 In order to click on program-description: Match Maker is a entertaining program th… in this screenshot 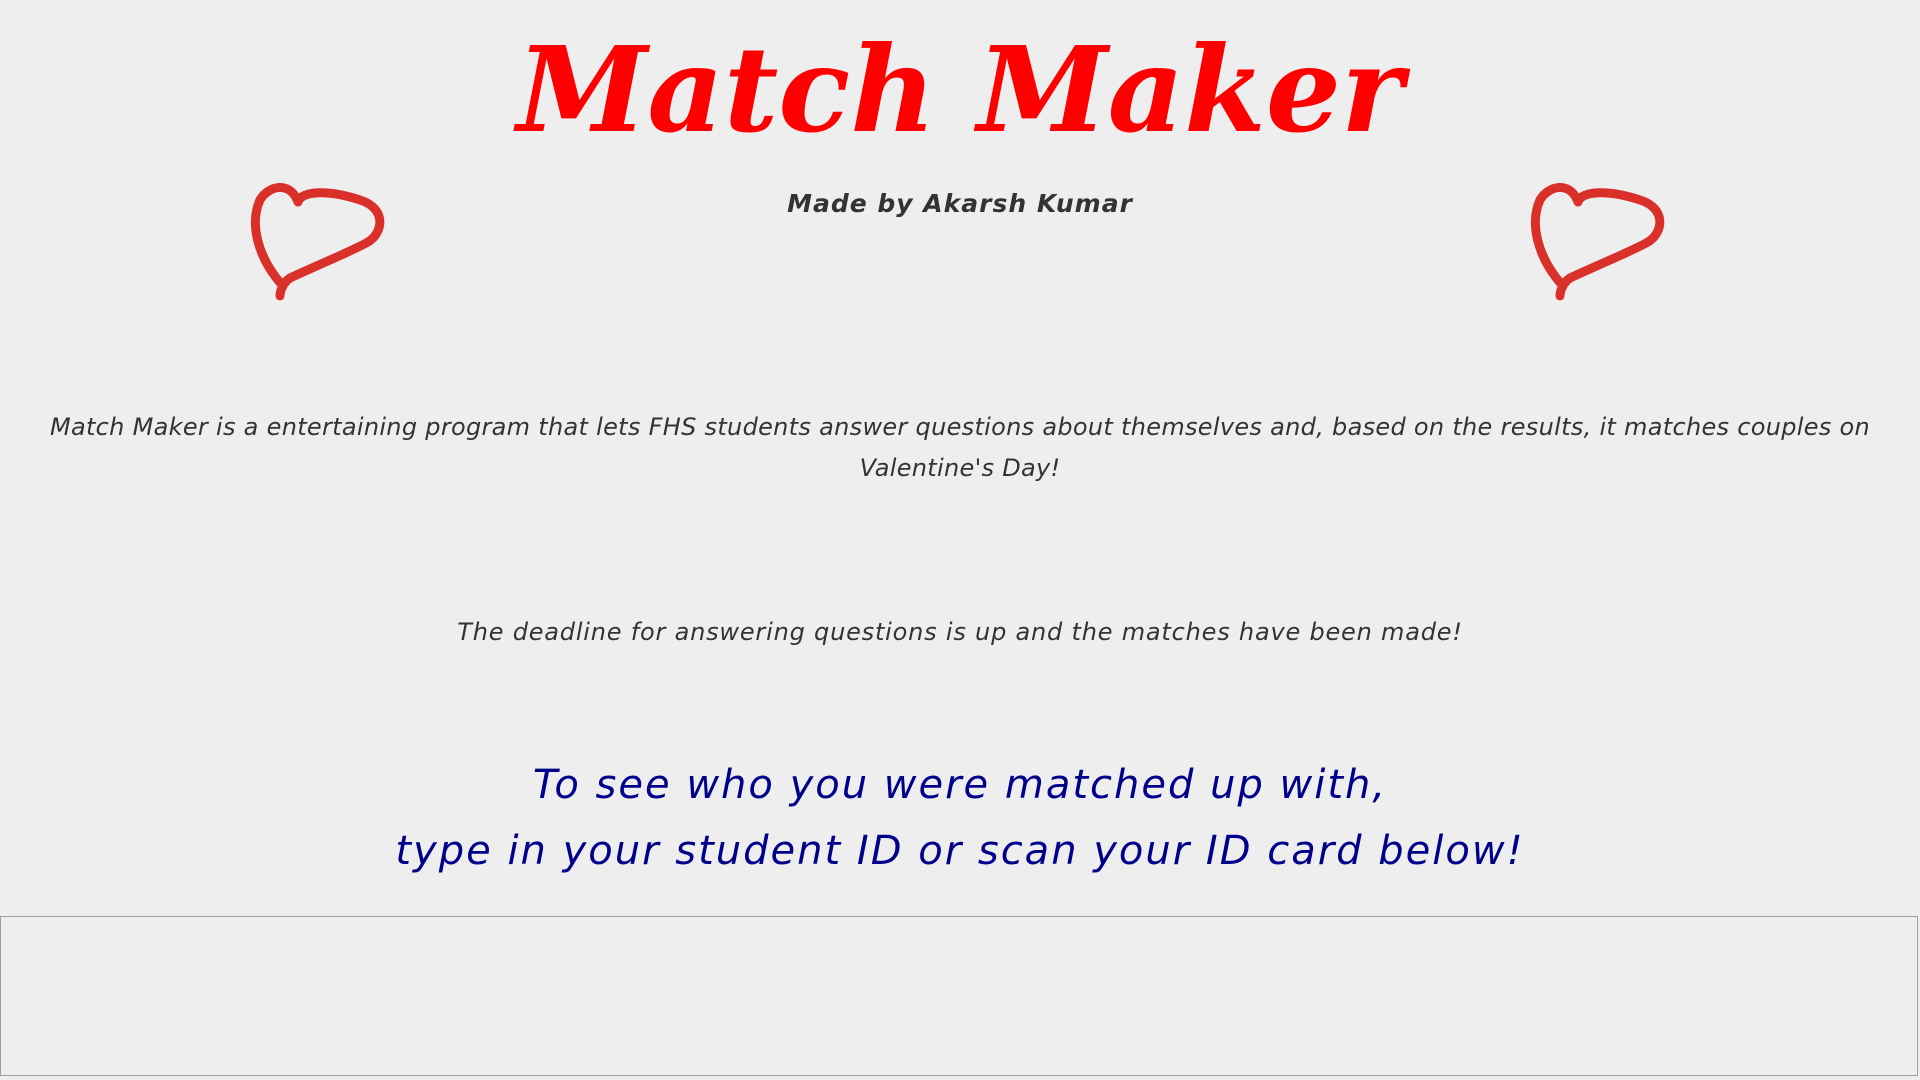, I will do `click(960, 447)`.